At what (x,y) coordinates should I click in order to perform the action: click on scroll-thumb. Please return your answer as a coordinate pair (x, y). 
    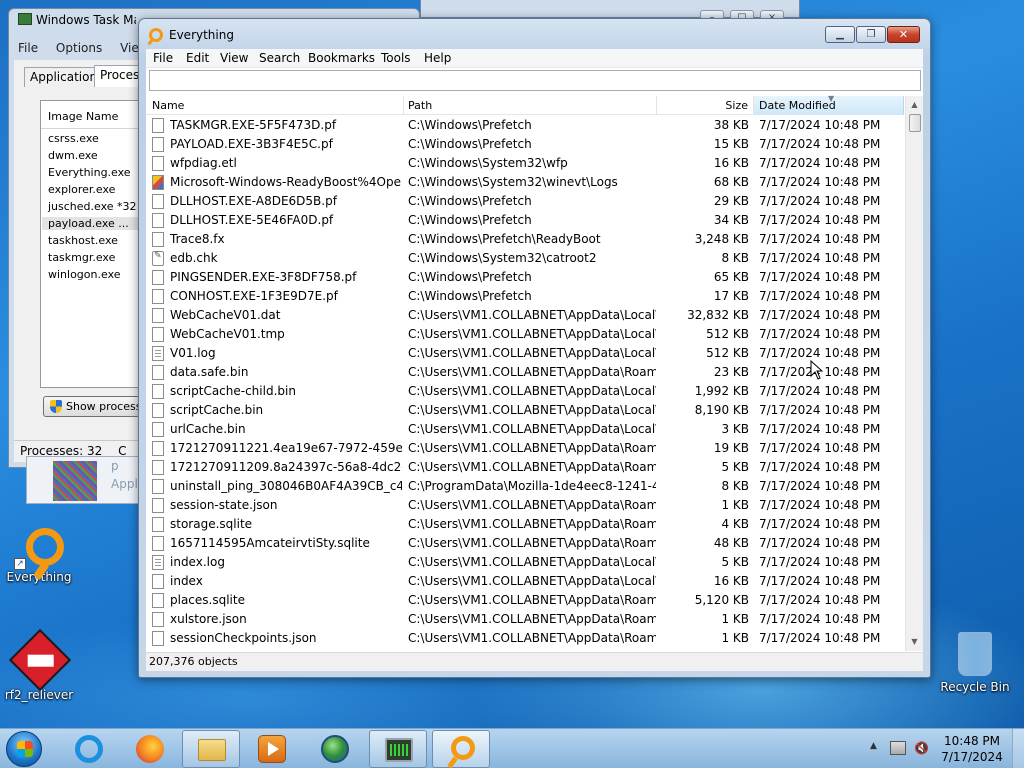
    Looking at the image, I should click on (915, 123).